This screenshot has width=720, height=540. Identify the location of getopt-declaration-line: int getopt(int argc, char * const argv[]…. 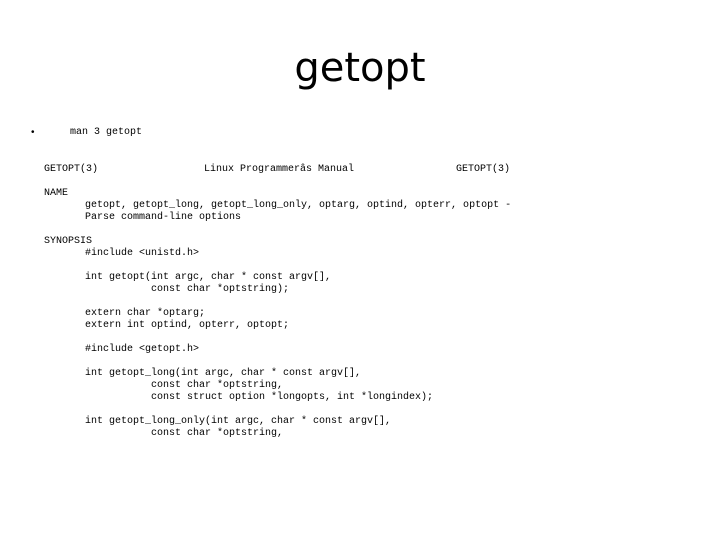
(208, 277).